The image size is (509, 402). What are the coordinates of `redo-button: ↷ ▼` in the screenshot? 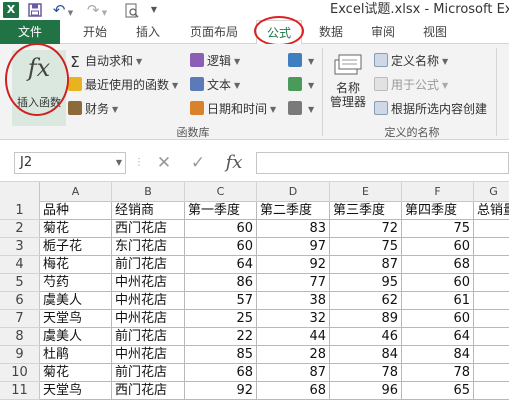 It's located at (97, 10).